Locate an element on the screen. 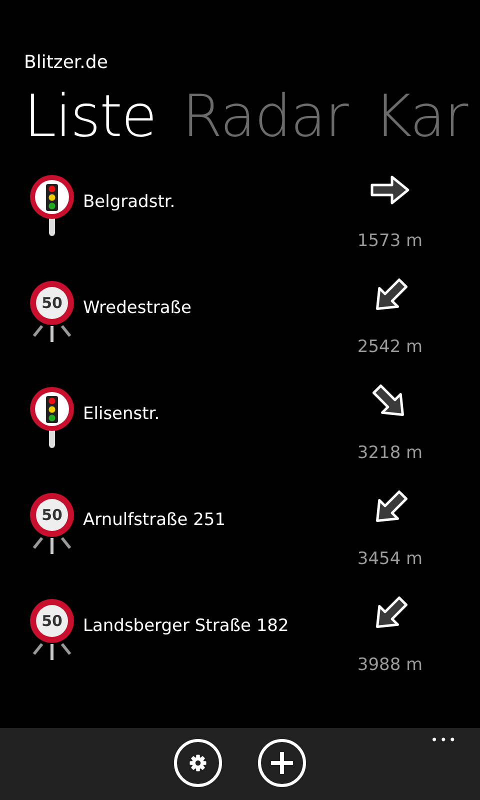 Image resolution: width=480 pixels, height=800 pixels. app-title: Blitzer.de is located at coordinates (66, 63).